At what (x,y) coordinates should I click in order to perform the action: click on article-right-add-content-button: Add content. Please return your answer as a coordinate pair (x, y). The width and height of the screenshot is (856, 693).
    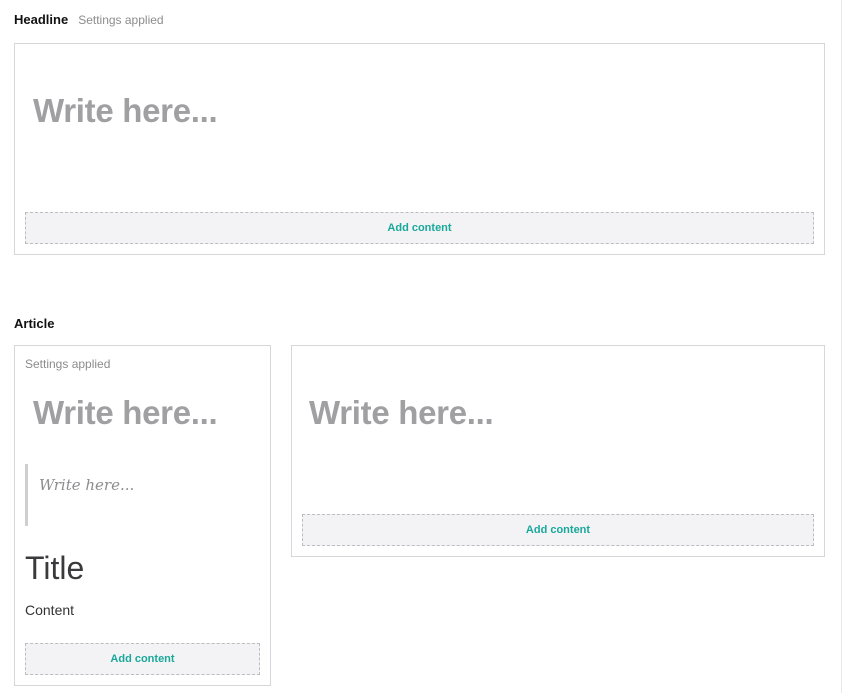
    Looking at the image, I should click on (558, 530).